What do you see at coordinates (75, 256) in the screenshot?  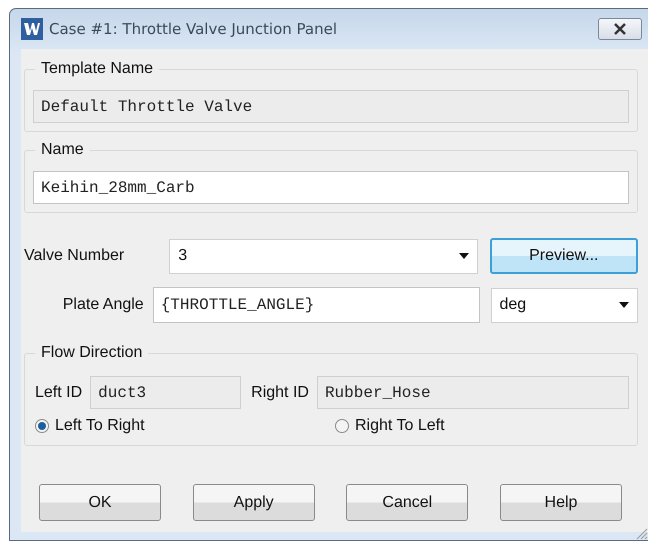 I see `field-label: Valve Number` at bounding box center [75, 256].